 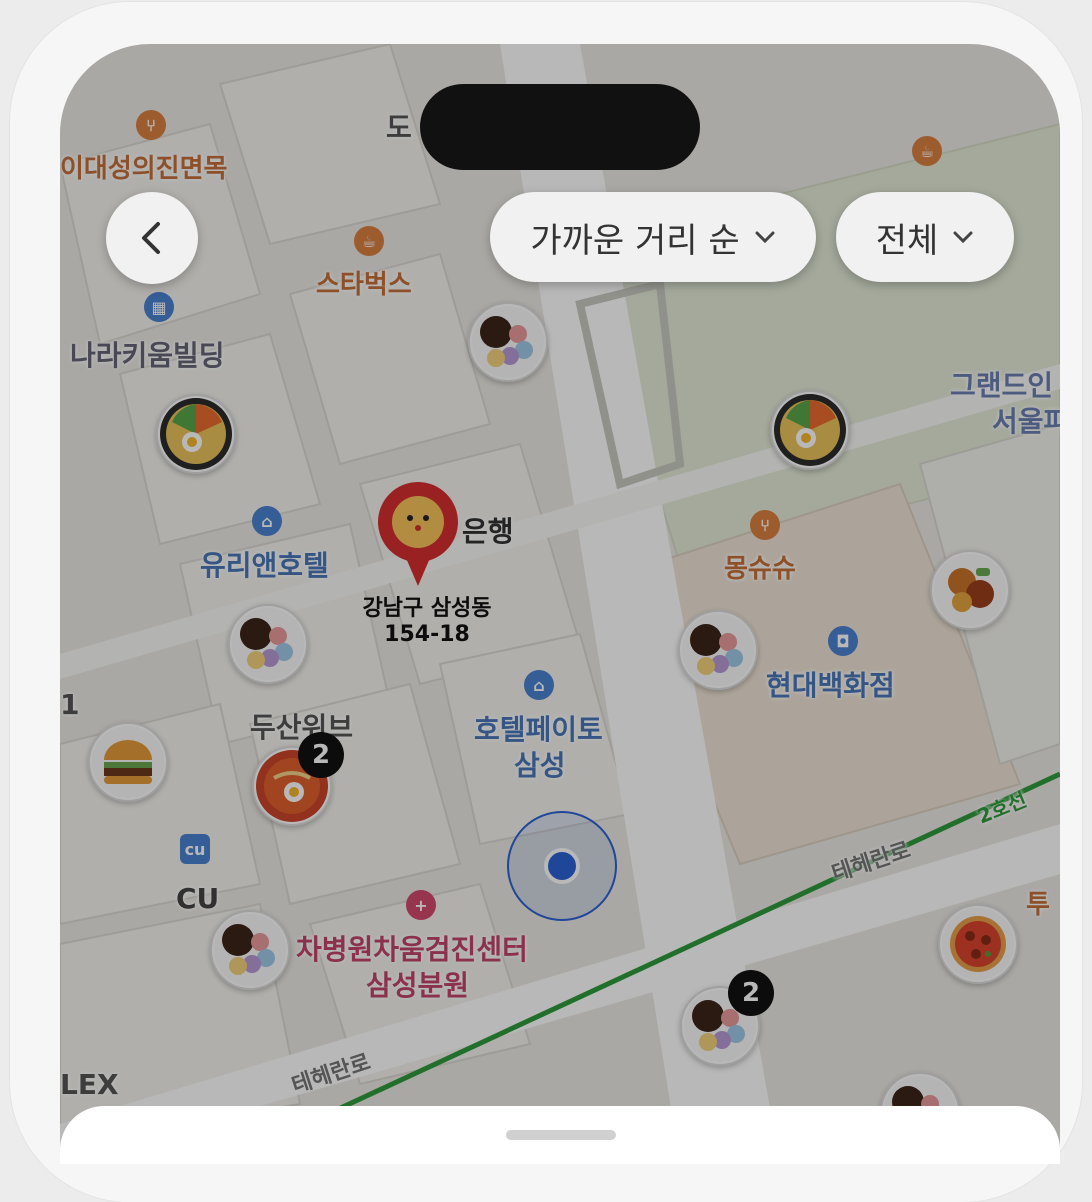 I want to click on chevron-left-icon, so click(x=151, y=238).